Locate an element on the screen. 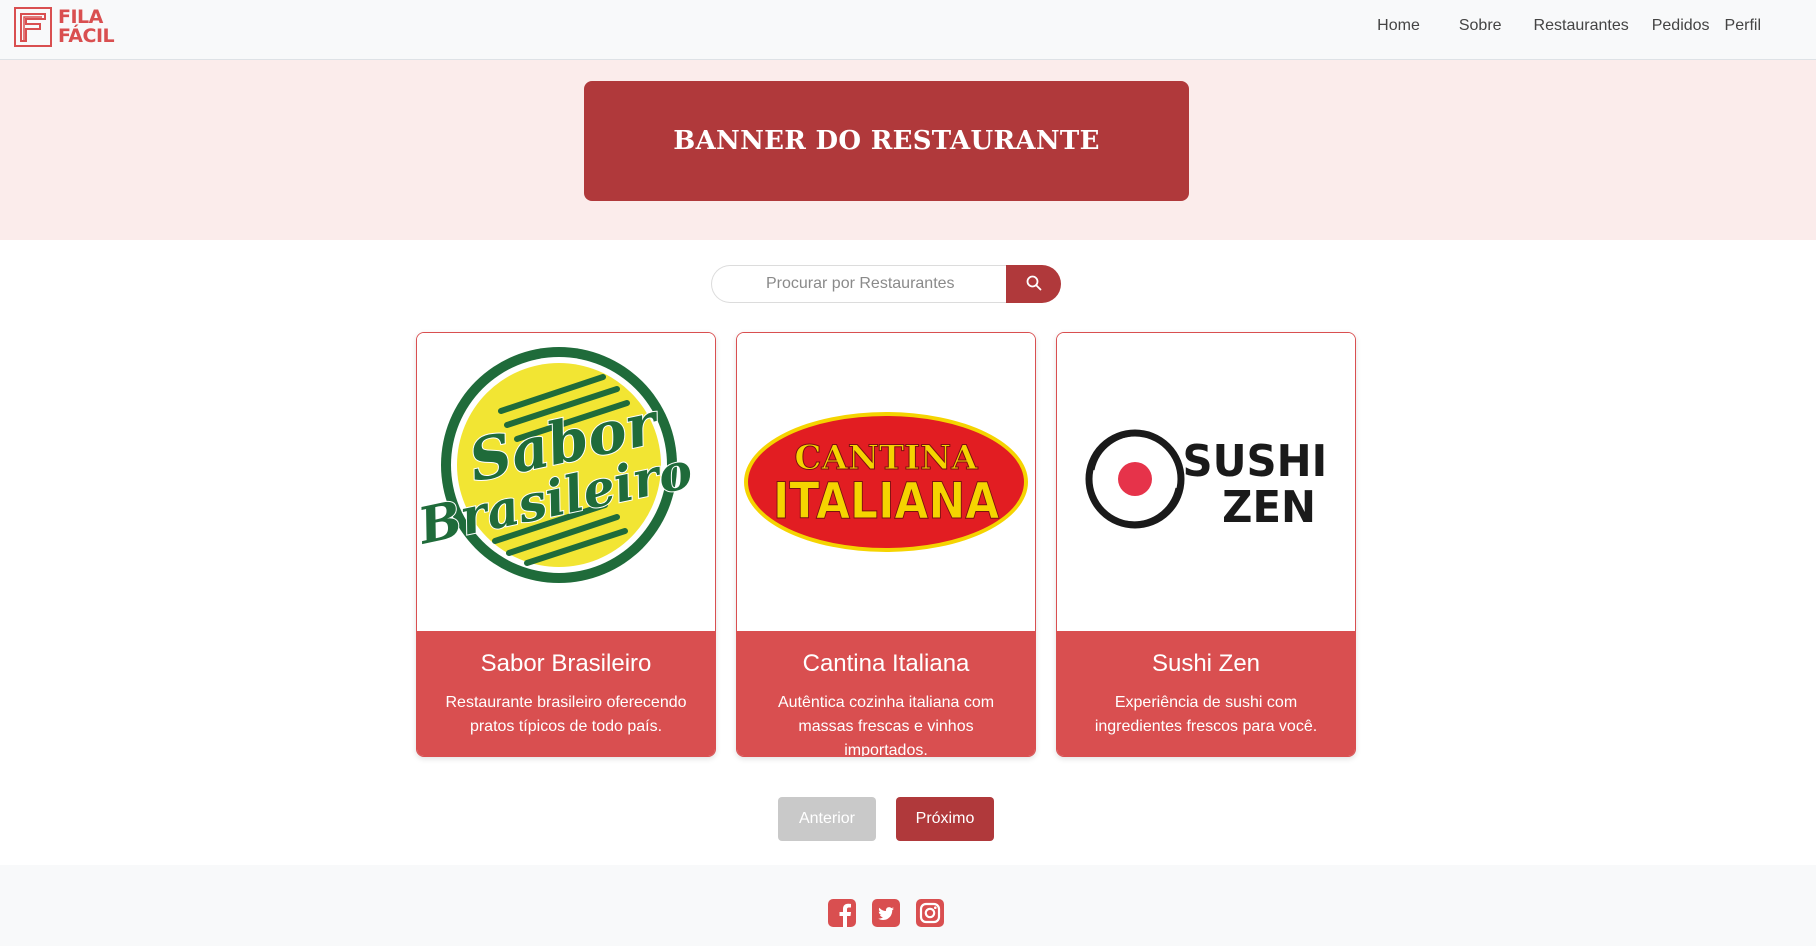 This screenshot has width=1816, height=946. logo-icon is located at coordinates (33, 27).